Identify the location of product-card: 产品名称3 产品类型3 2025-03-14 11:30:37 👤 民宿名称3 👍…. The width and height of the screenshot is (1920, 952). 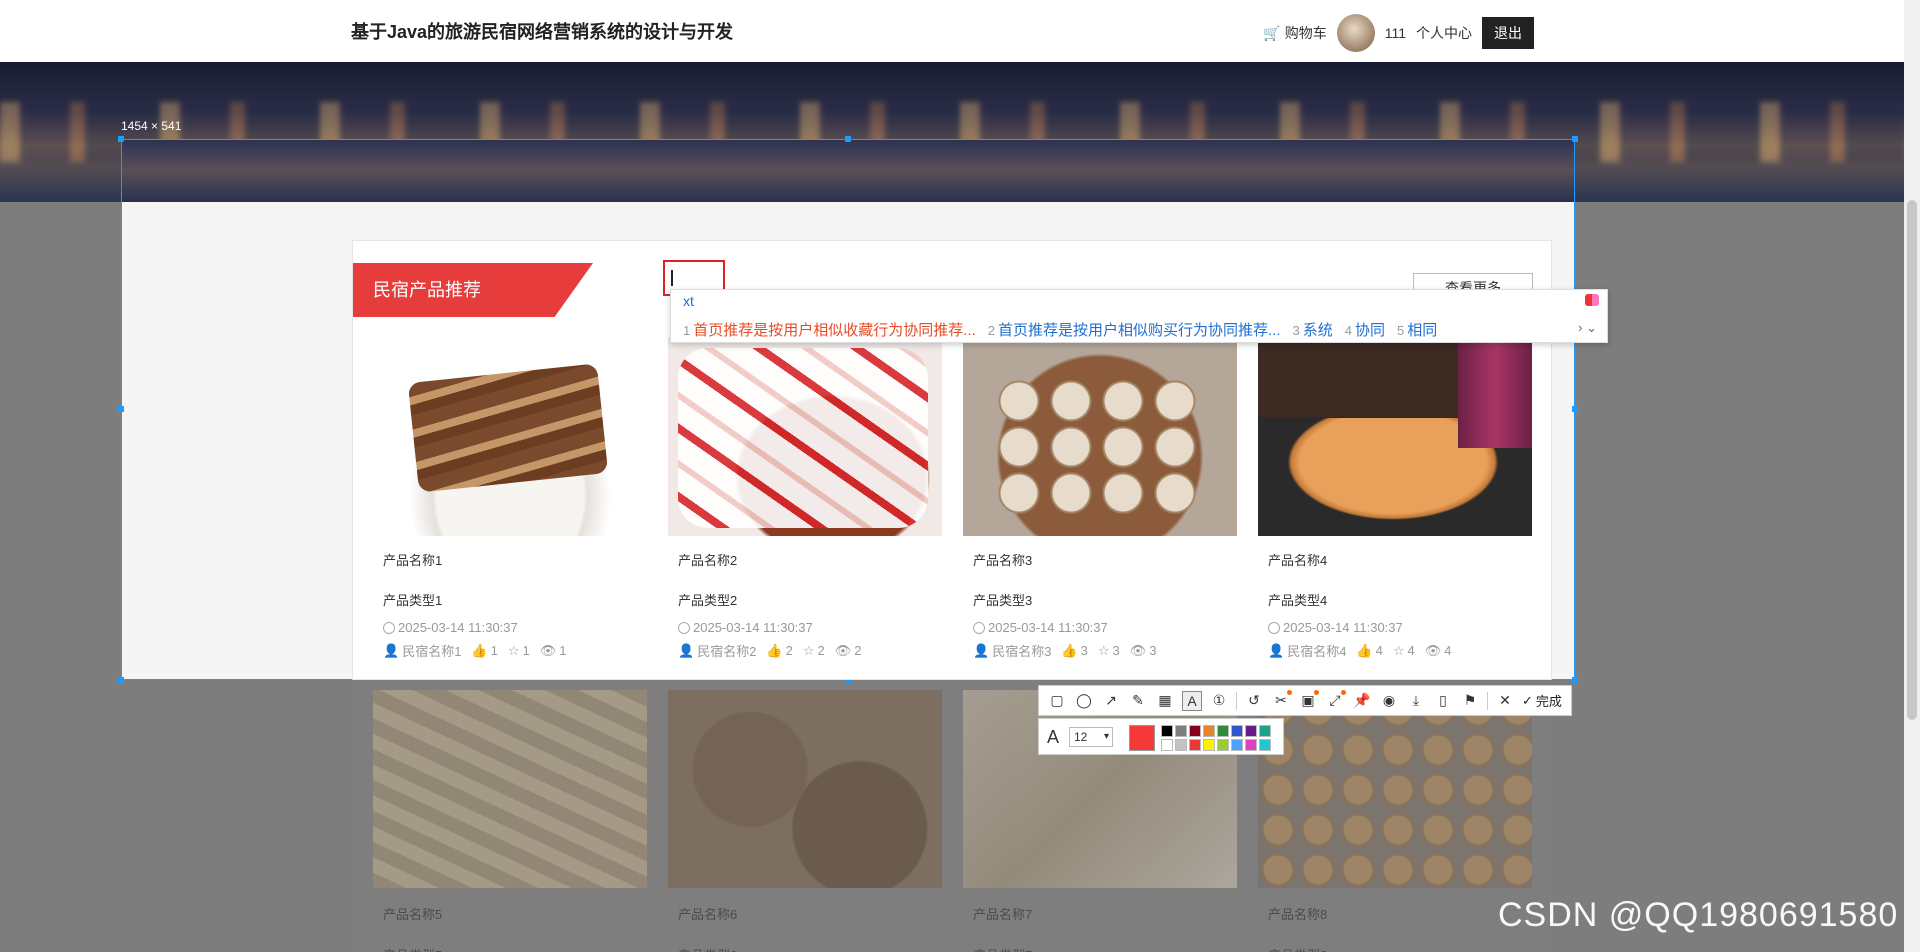
(1100, 503).